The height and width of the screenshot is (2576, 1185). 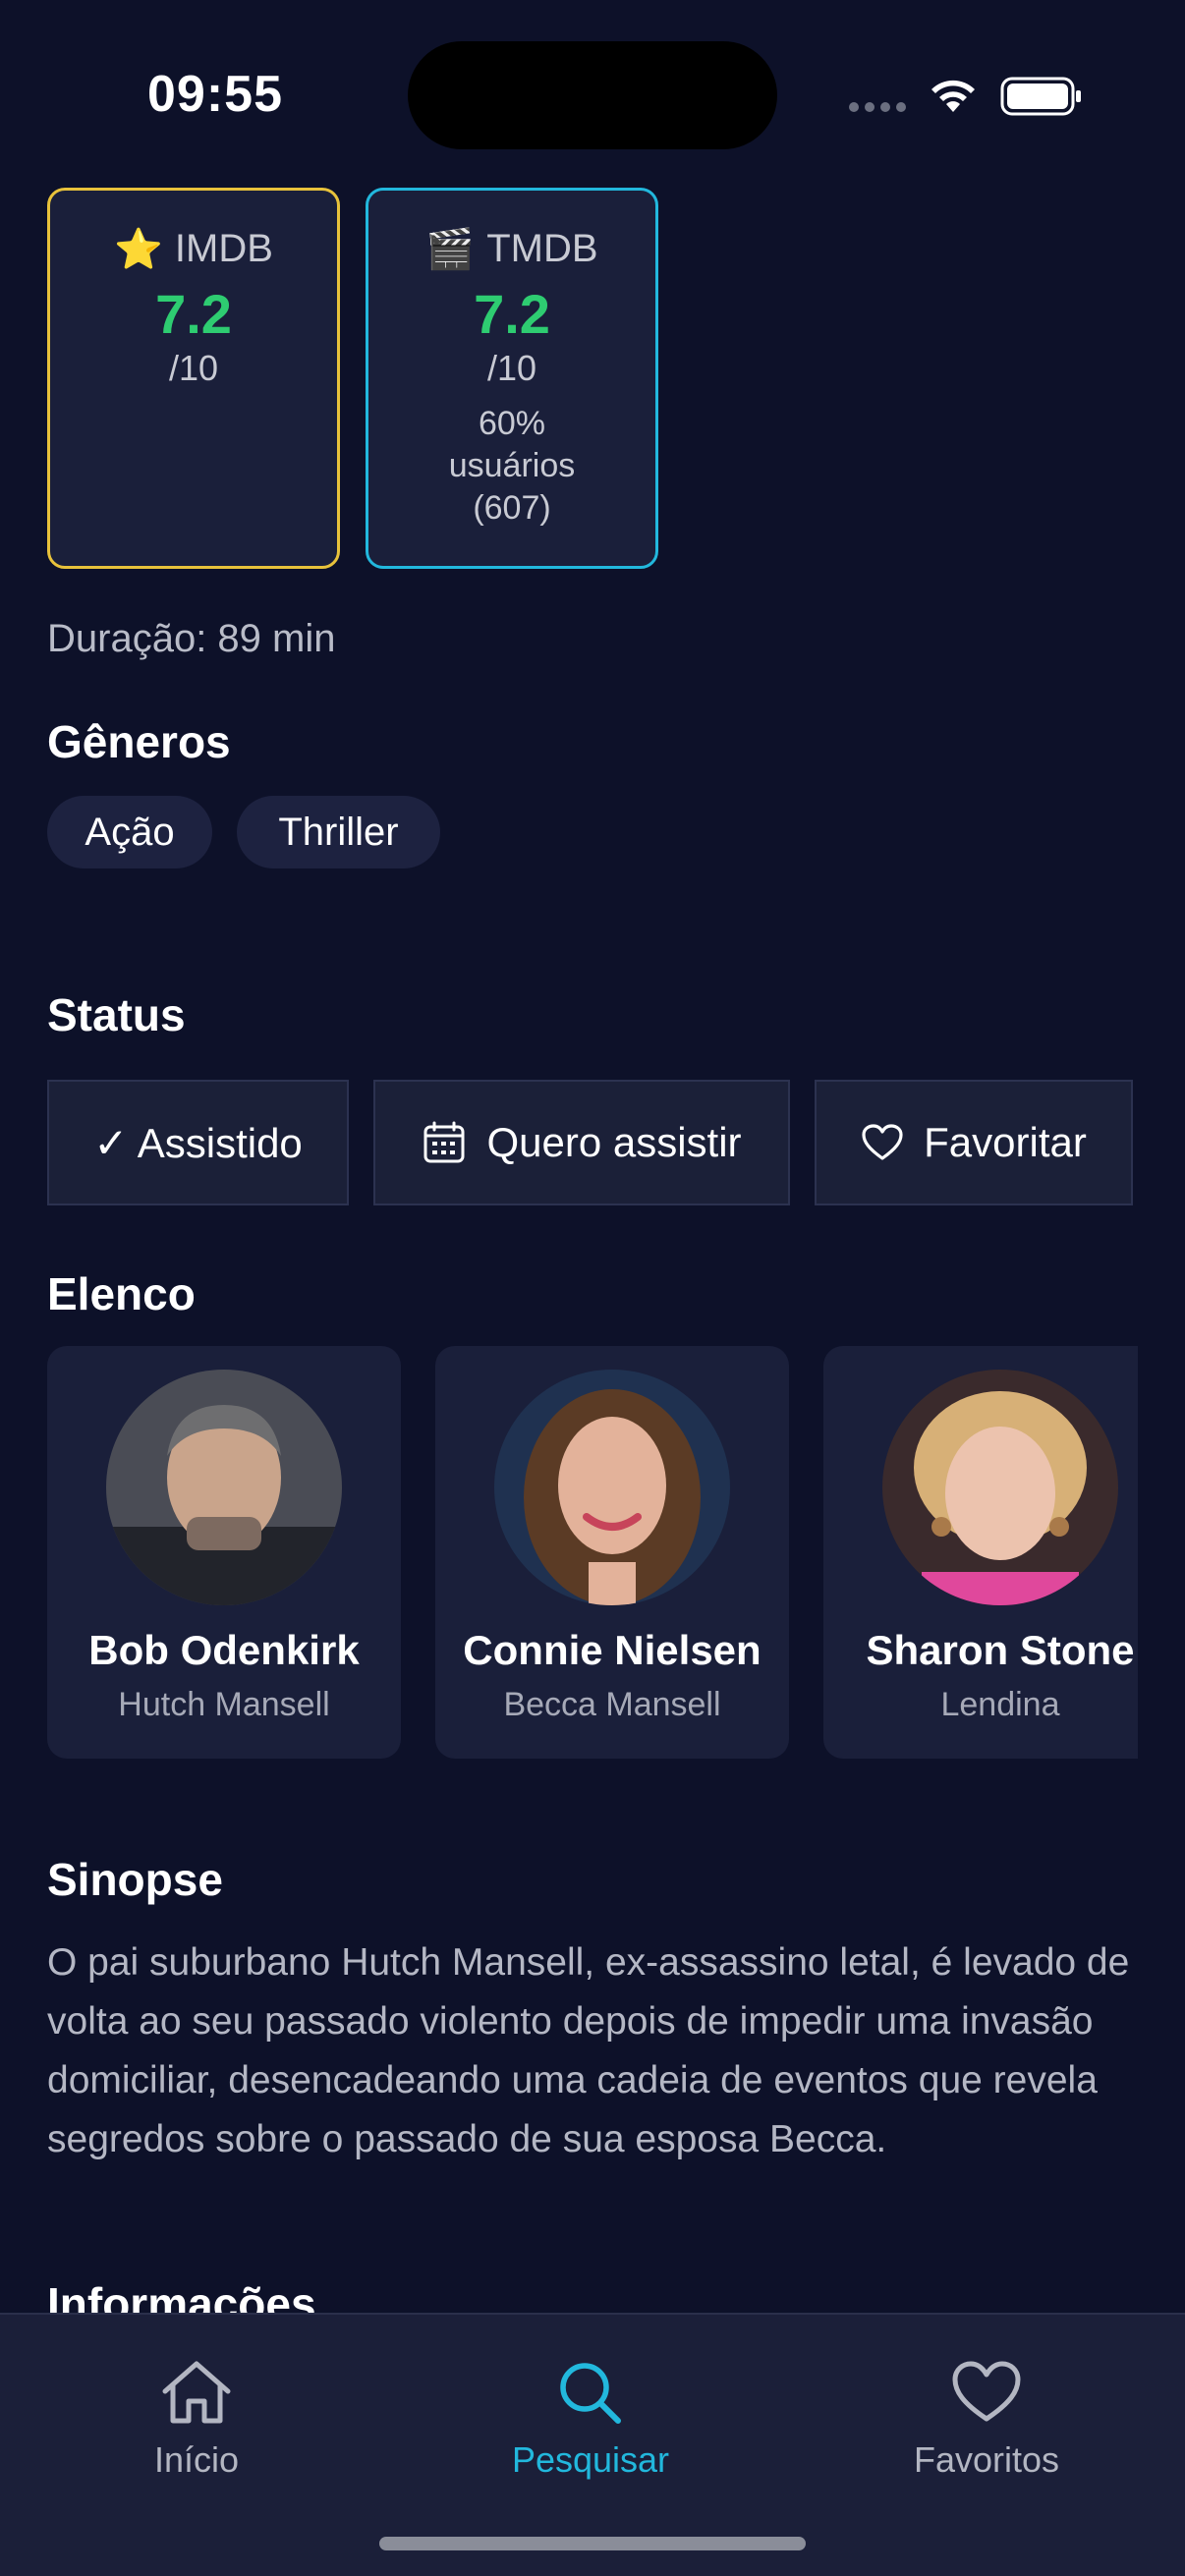 I want to click on rating-source: IMDB, so click(x=224, y=248).